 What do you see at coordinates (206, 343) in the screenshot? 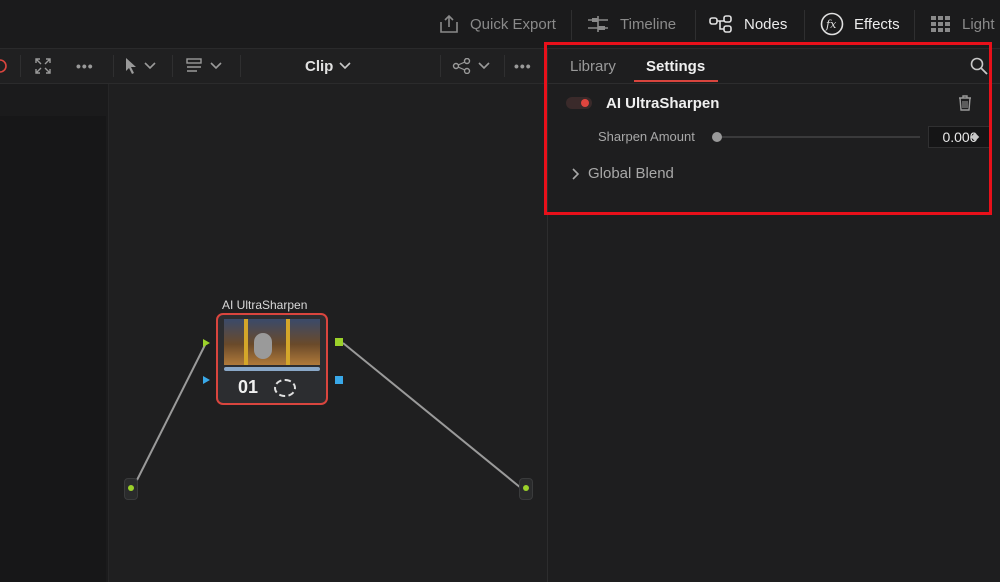
I see `rgb-input-port` at bounding box center [206, 343].